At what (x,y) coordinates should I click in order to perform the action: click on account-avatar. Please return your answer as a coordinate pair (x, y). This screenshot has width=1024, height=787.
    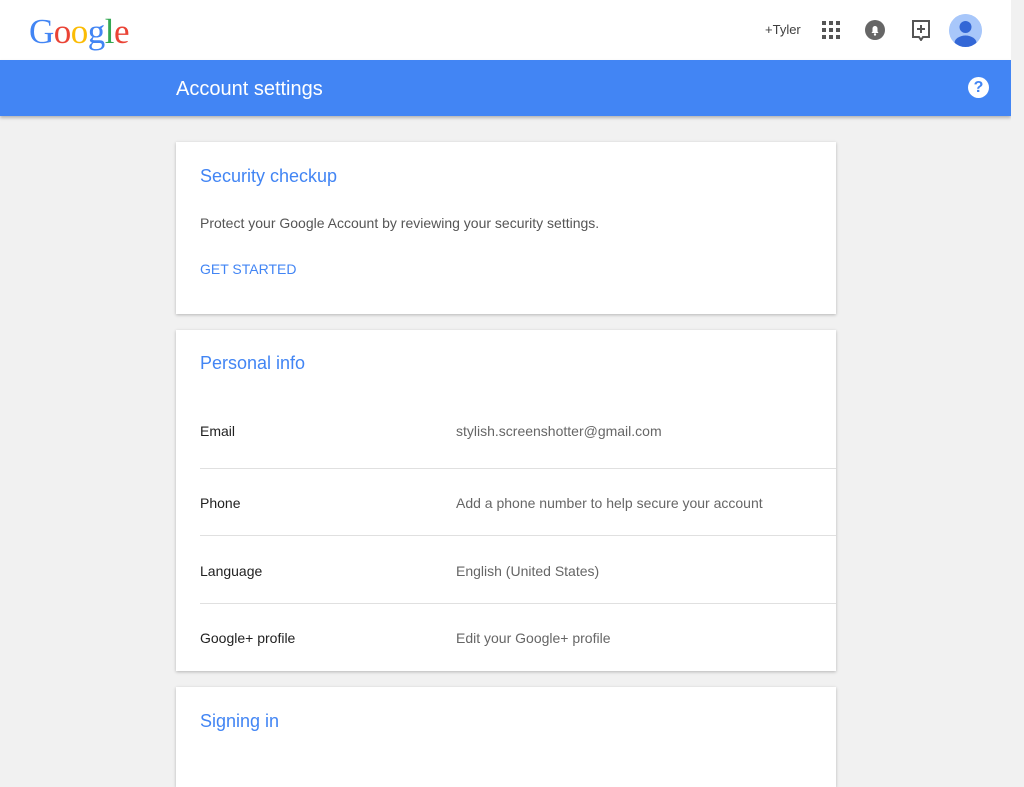
    Looking at the image, I should click on (965, 30).